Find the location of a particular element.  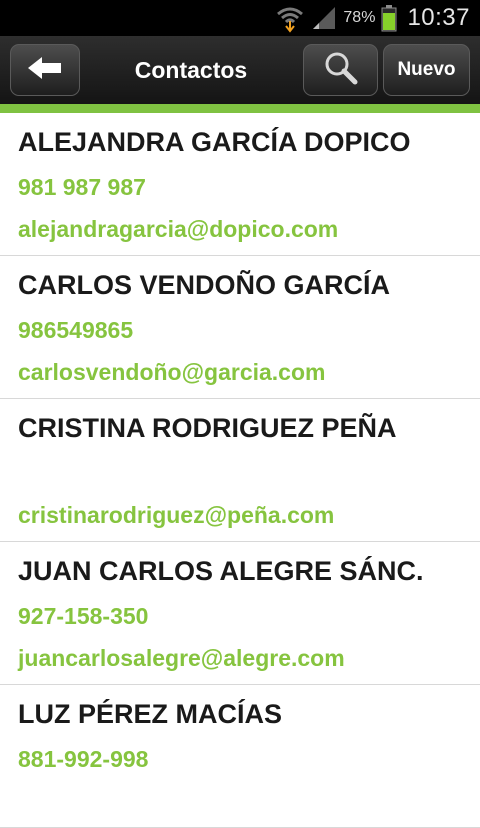

contact-email: cristinarodriguez@peña.com is located at coordinates (176, 515).